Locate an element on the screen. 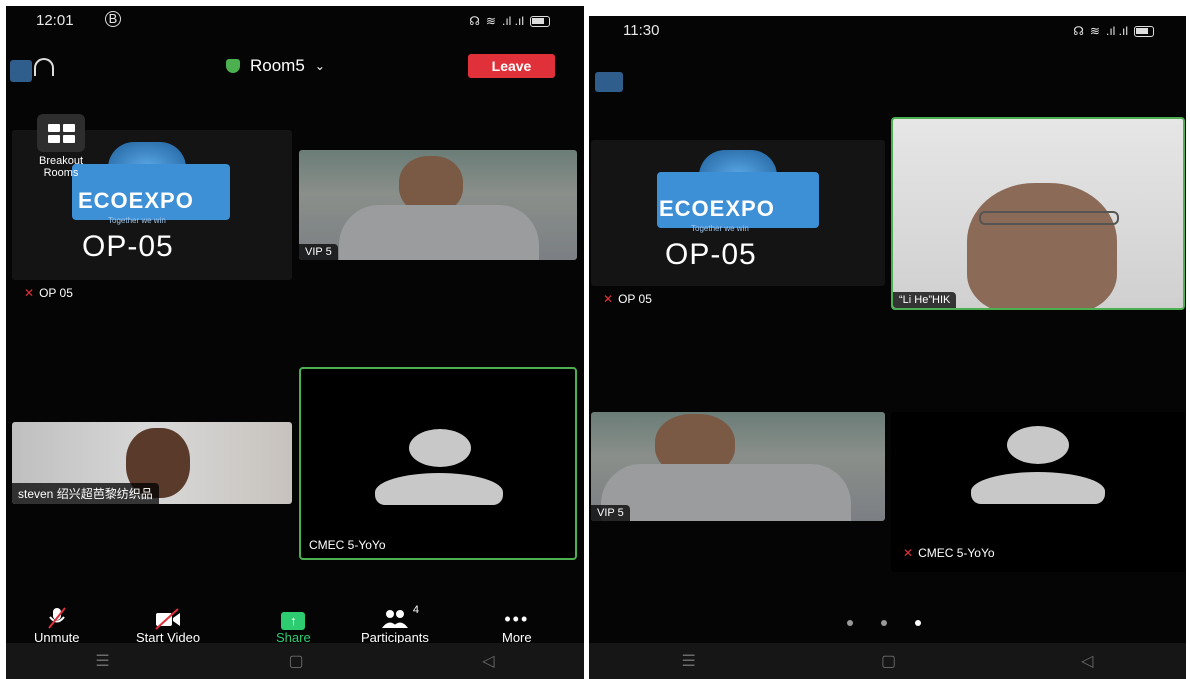 This screenshot has height=679, width=1190. more-button: ••• More is located at coordinates (517, 624).